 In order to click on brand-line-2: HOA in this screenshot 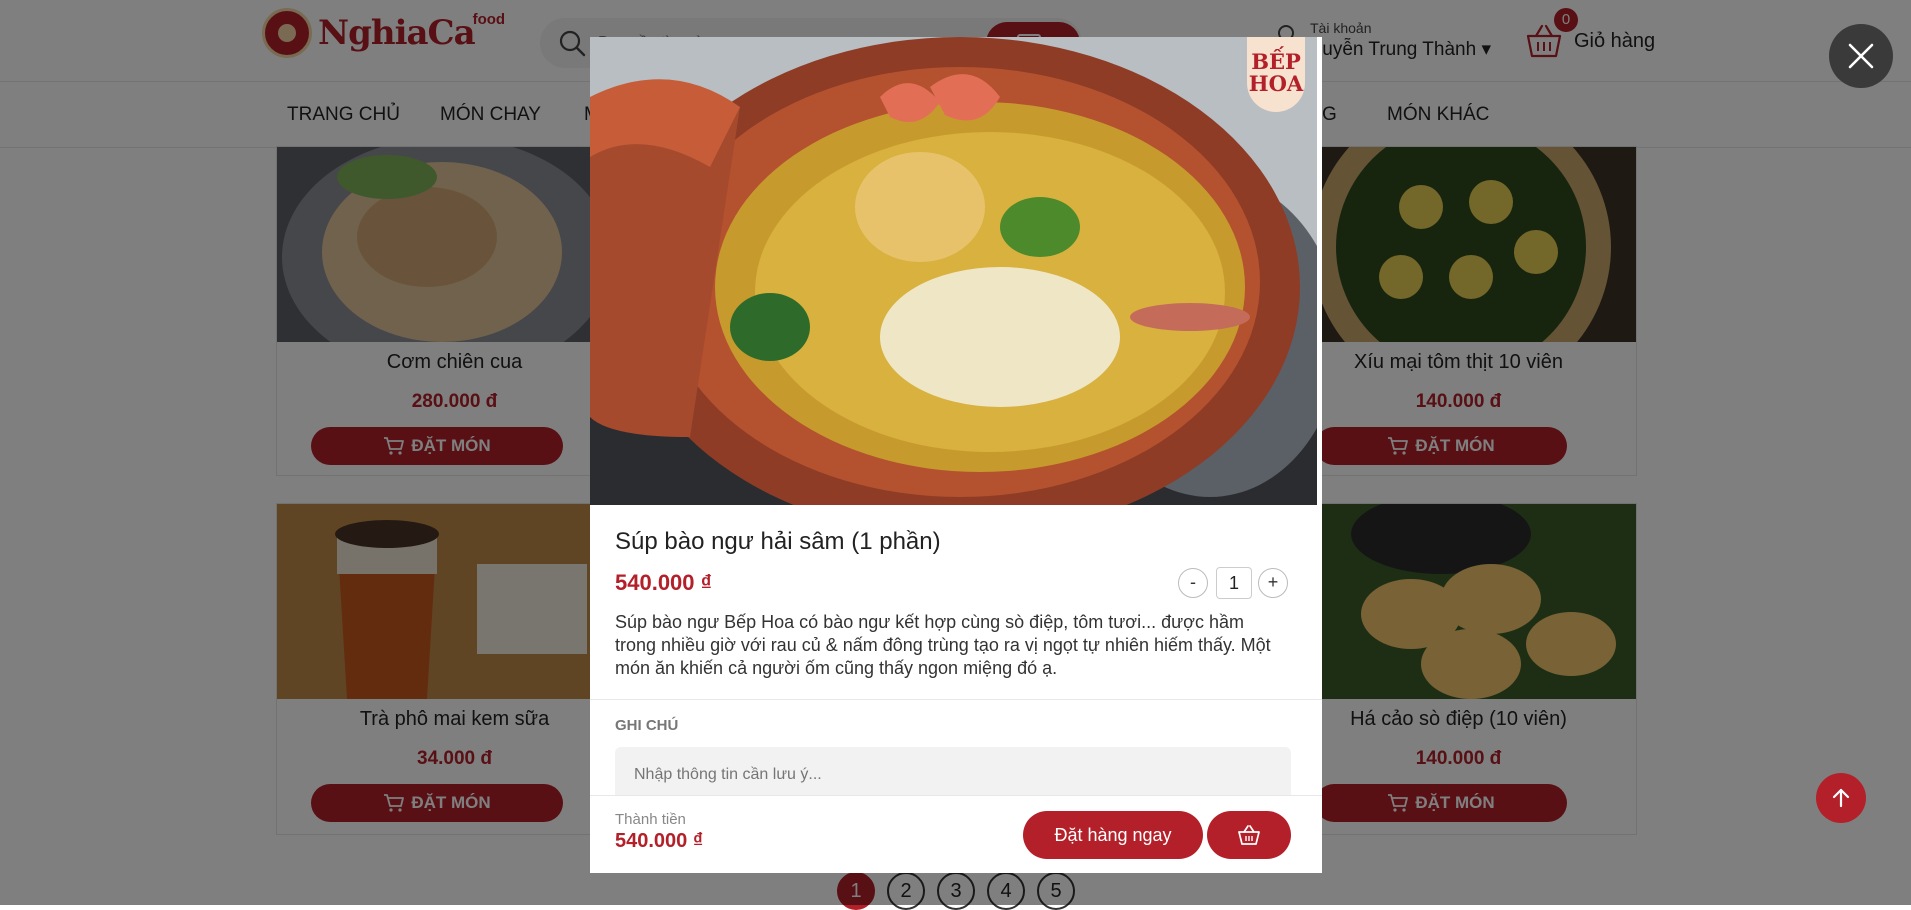, I will do `click(1276, 83)`.